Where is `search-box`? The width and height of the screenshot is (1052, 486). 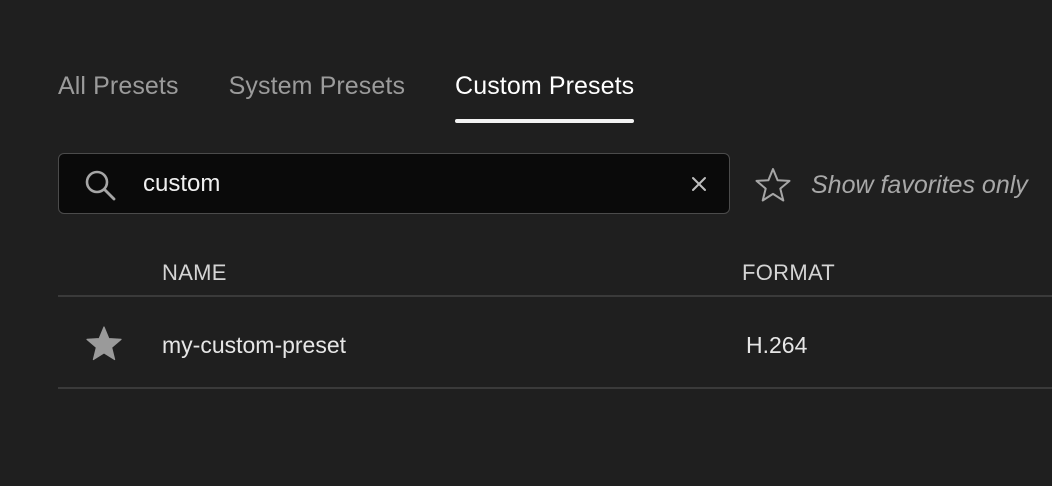
search-box is located at coordinates (394, 183).